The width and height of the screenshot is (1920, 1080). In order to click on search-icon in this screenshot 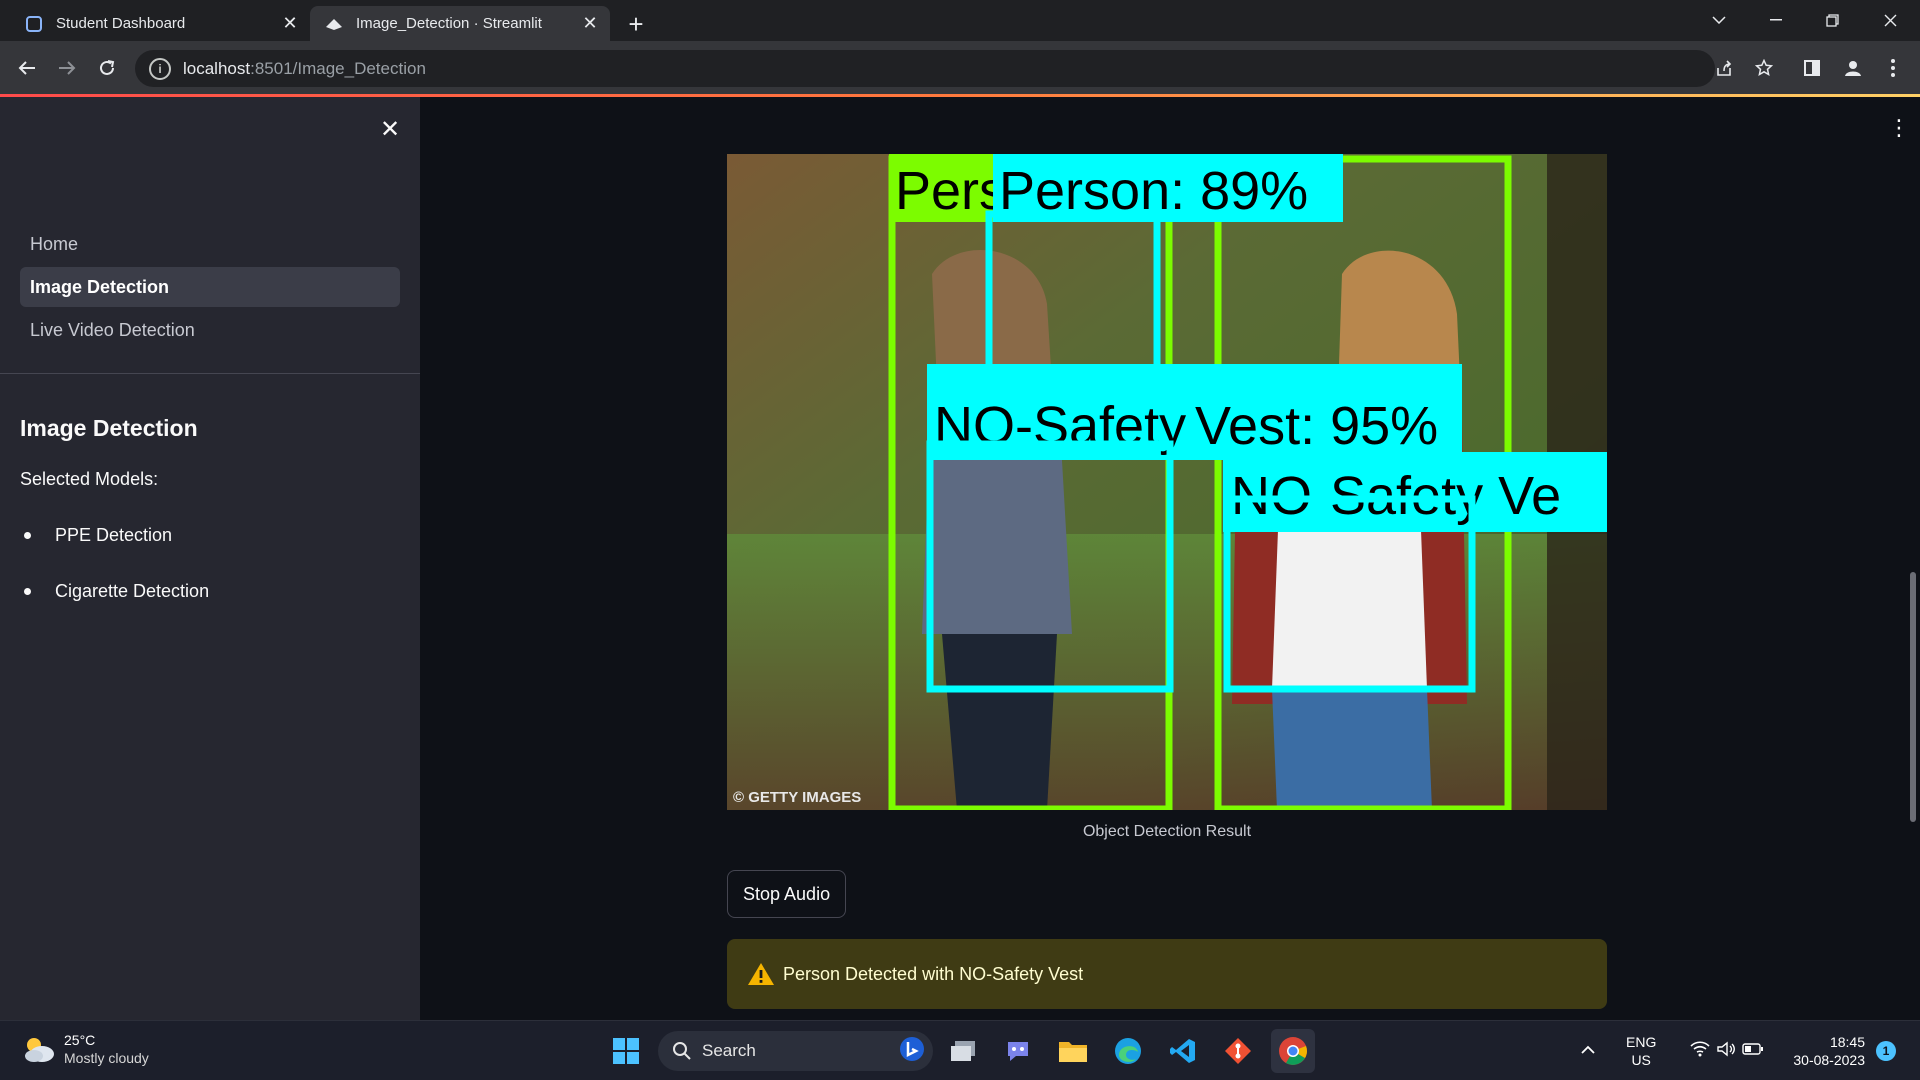, I will do `click(682, 1051)`.